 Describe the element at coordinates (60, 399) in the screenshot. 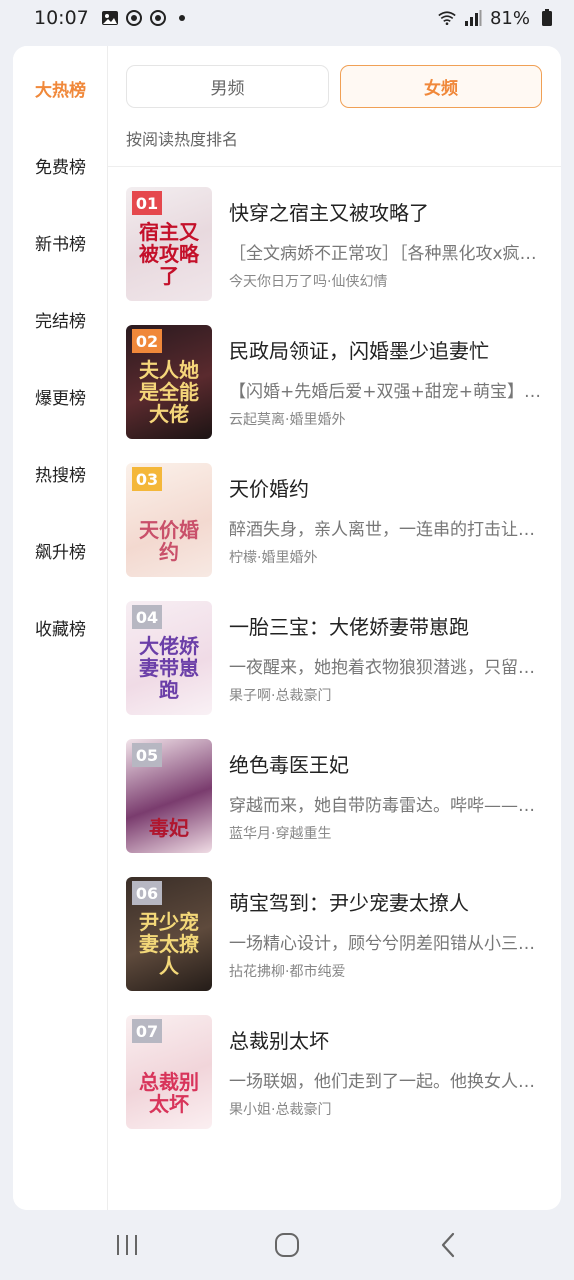

I see `sidebar-item-updates: 爆更榜` at that location.